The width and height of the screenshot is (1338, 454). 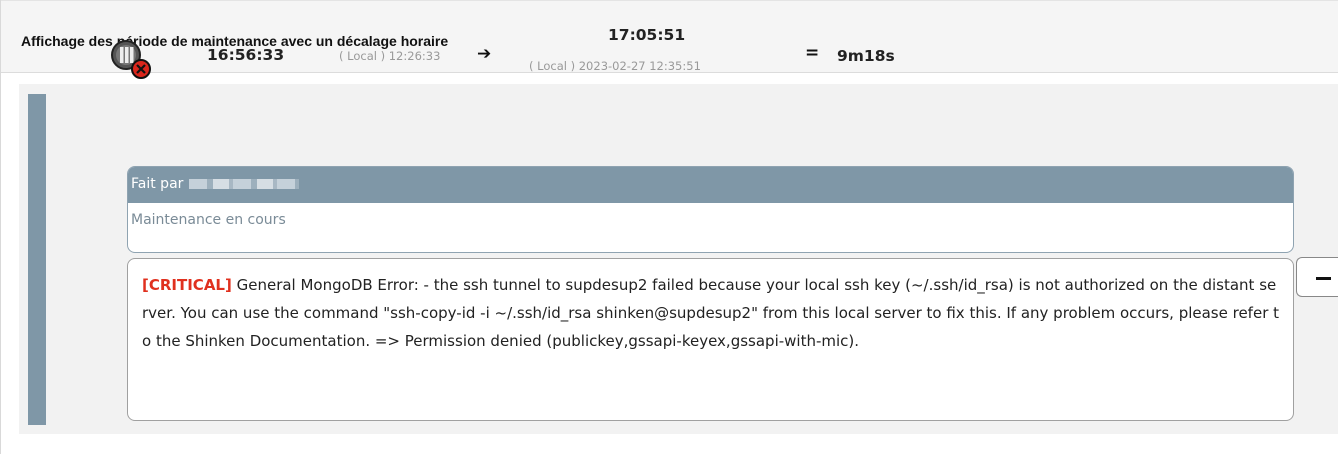 I want to click on collapse-button, so click(x=1317, y=277).